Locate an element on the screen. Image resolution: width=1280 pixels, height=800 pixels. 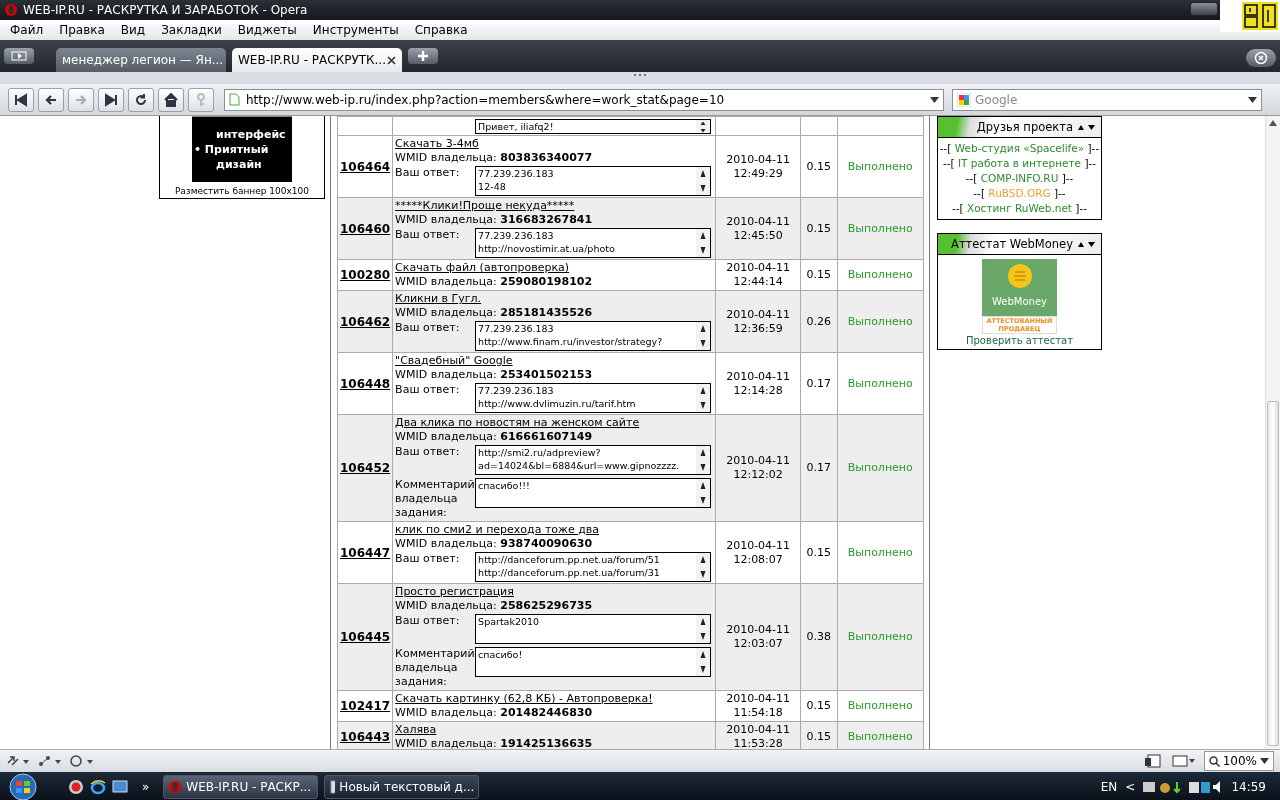
new-tab-button is located at coordinates (423, 56).